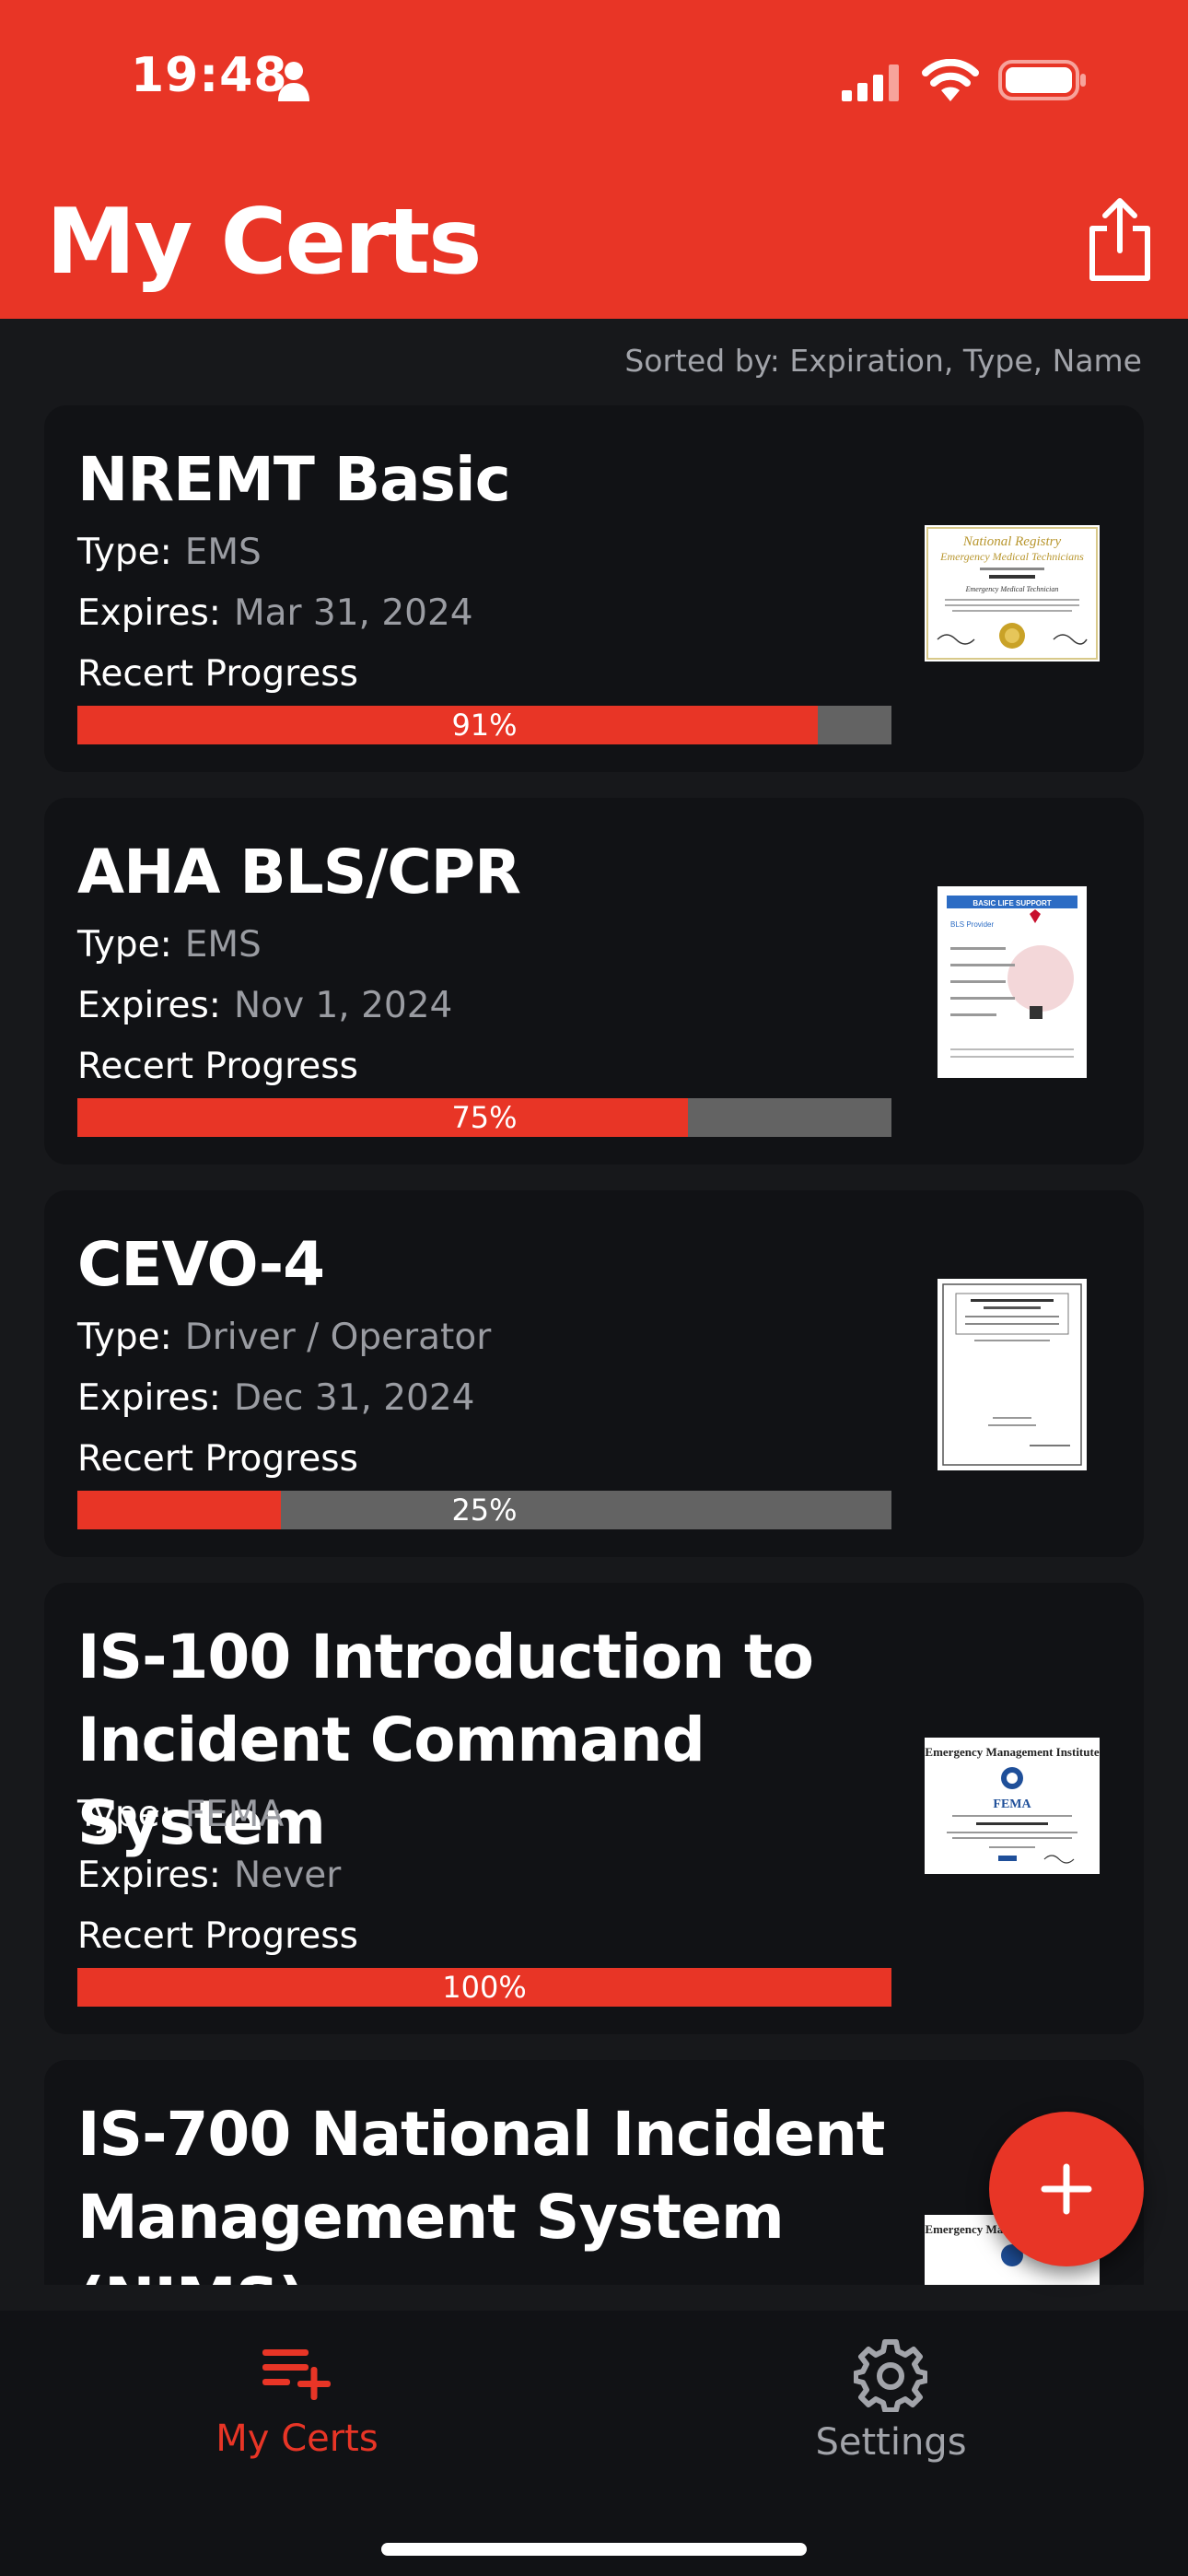  I want to click on cellular-signal-icon, so click(870, 82).